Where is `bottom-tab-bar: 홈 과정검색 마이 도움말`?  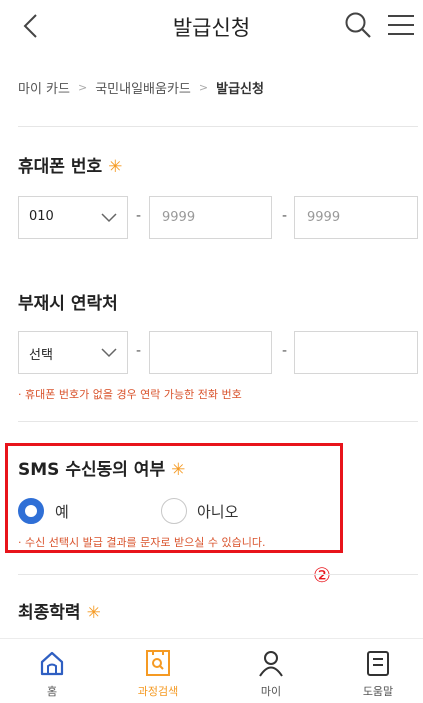 bottom-tab-bar: 홈 과정검색 마이 도움말 is located at coordinates (211, 670).